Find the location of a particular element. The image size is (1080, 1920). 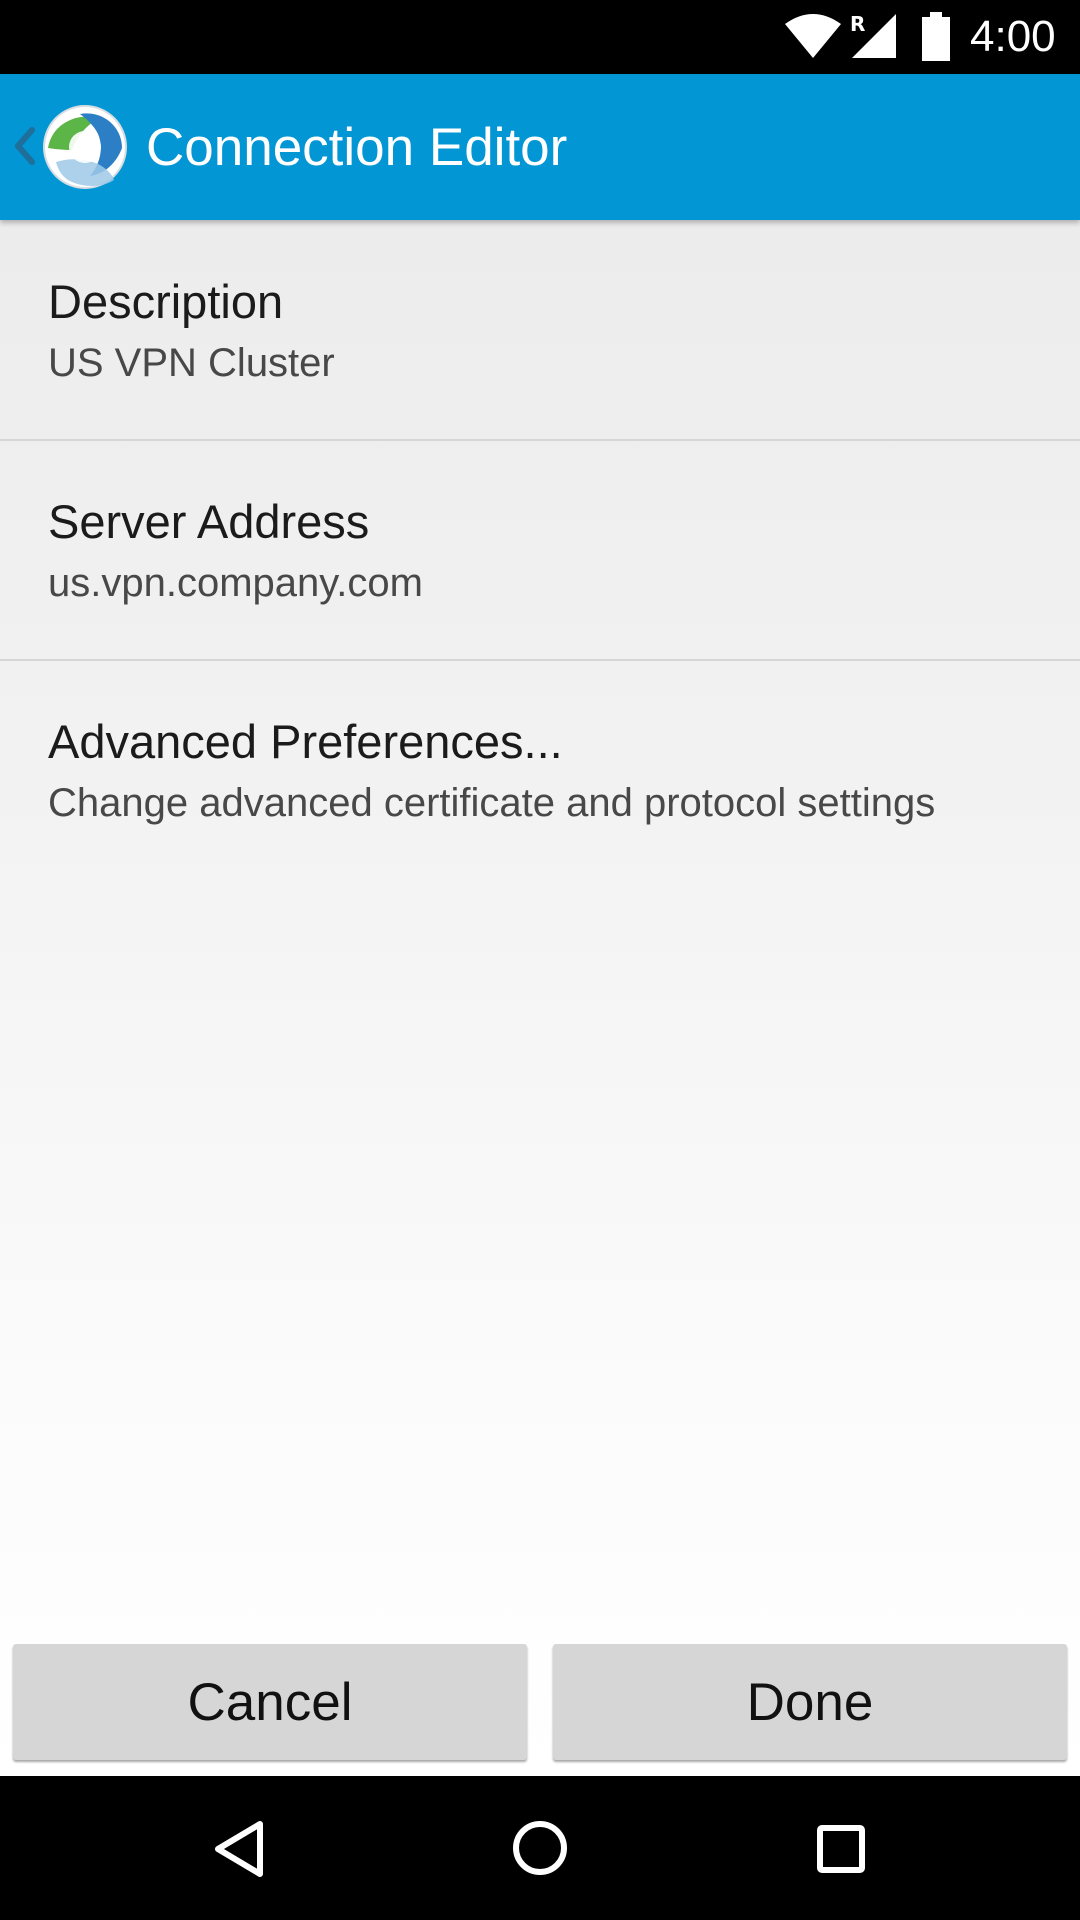

done-button: Done is located at coordinates (810, 1702).